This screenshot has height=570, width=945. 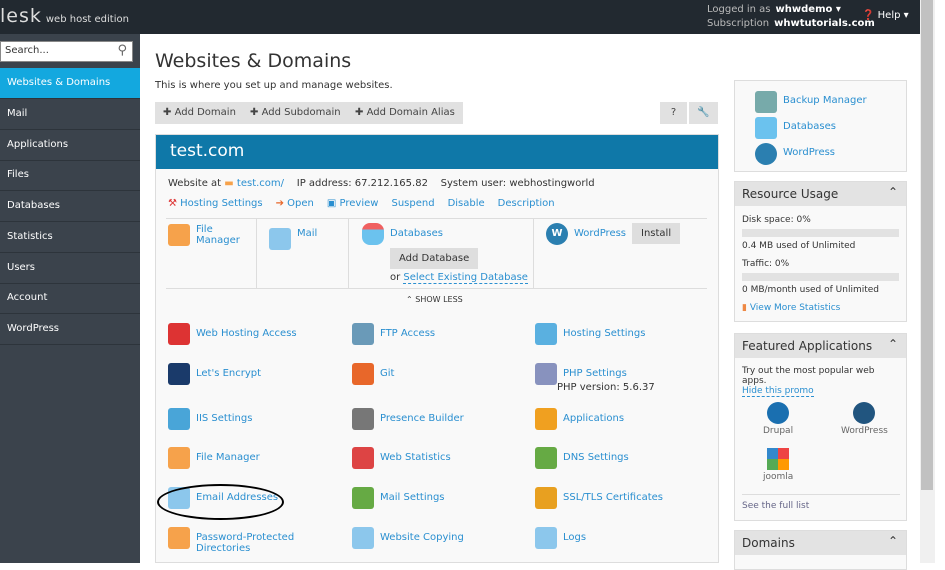 What do you see at coordinates (820, 308) in the screenshot?
I see `view-more-statistics-link: ▮ View More Statistics` at bounding box center [820, 308].